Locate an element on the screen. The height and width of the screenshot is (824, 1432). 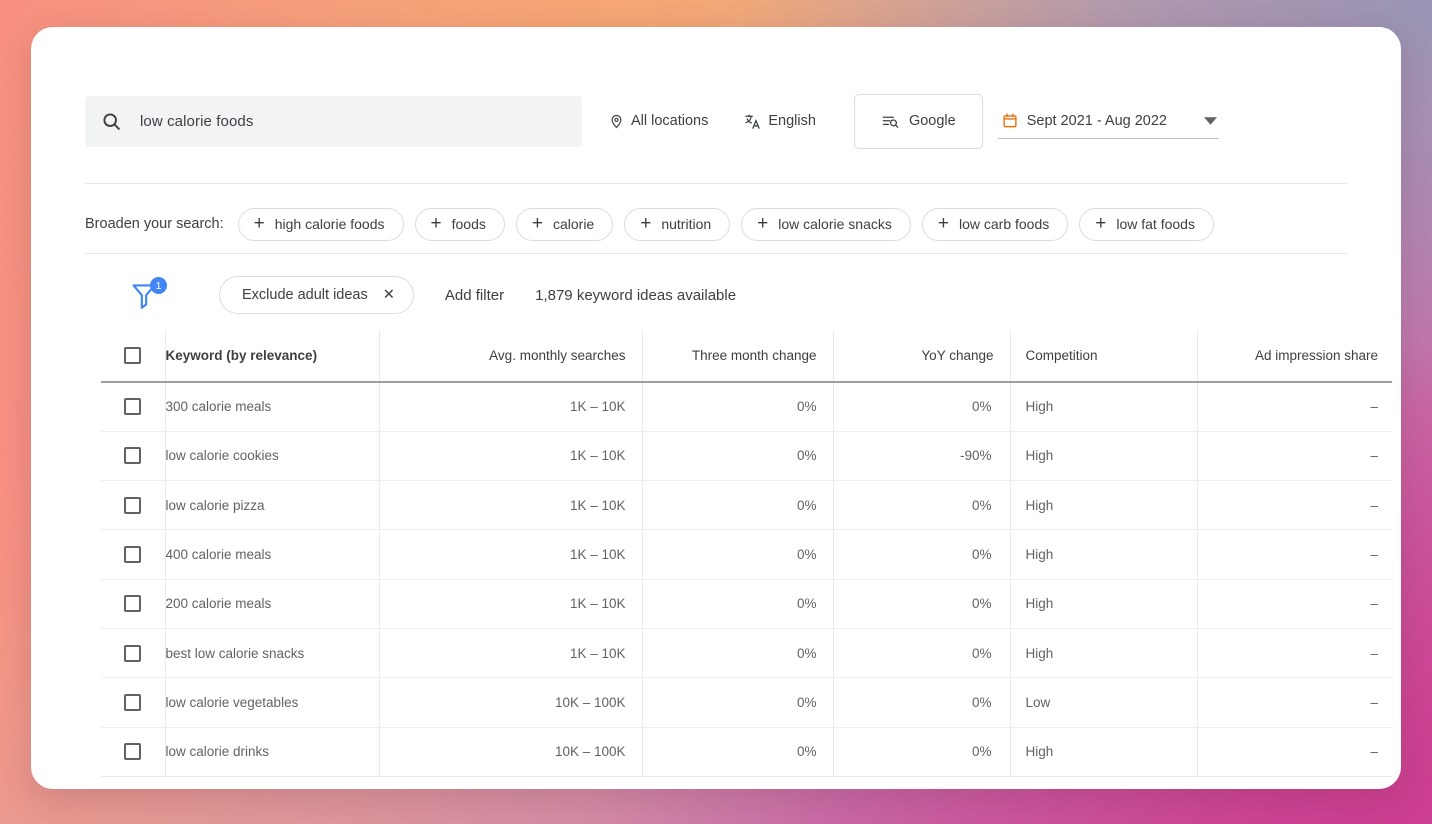
search-network-icon is located at coordinates (890, 121).